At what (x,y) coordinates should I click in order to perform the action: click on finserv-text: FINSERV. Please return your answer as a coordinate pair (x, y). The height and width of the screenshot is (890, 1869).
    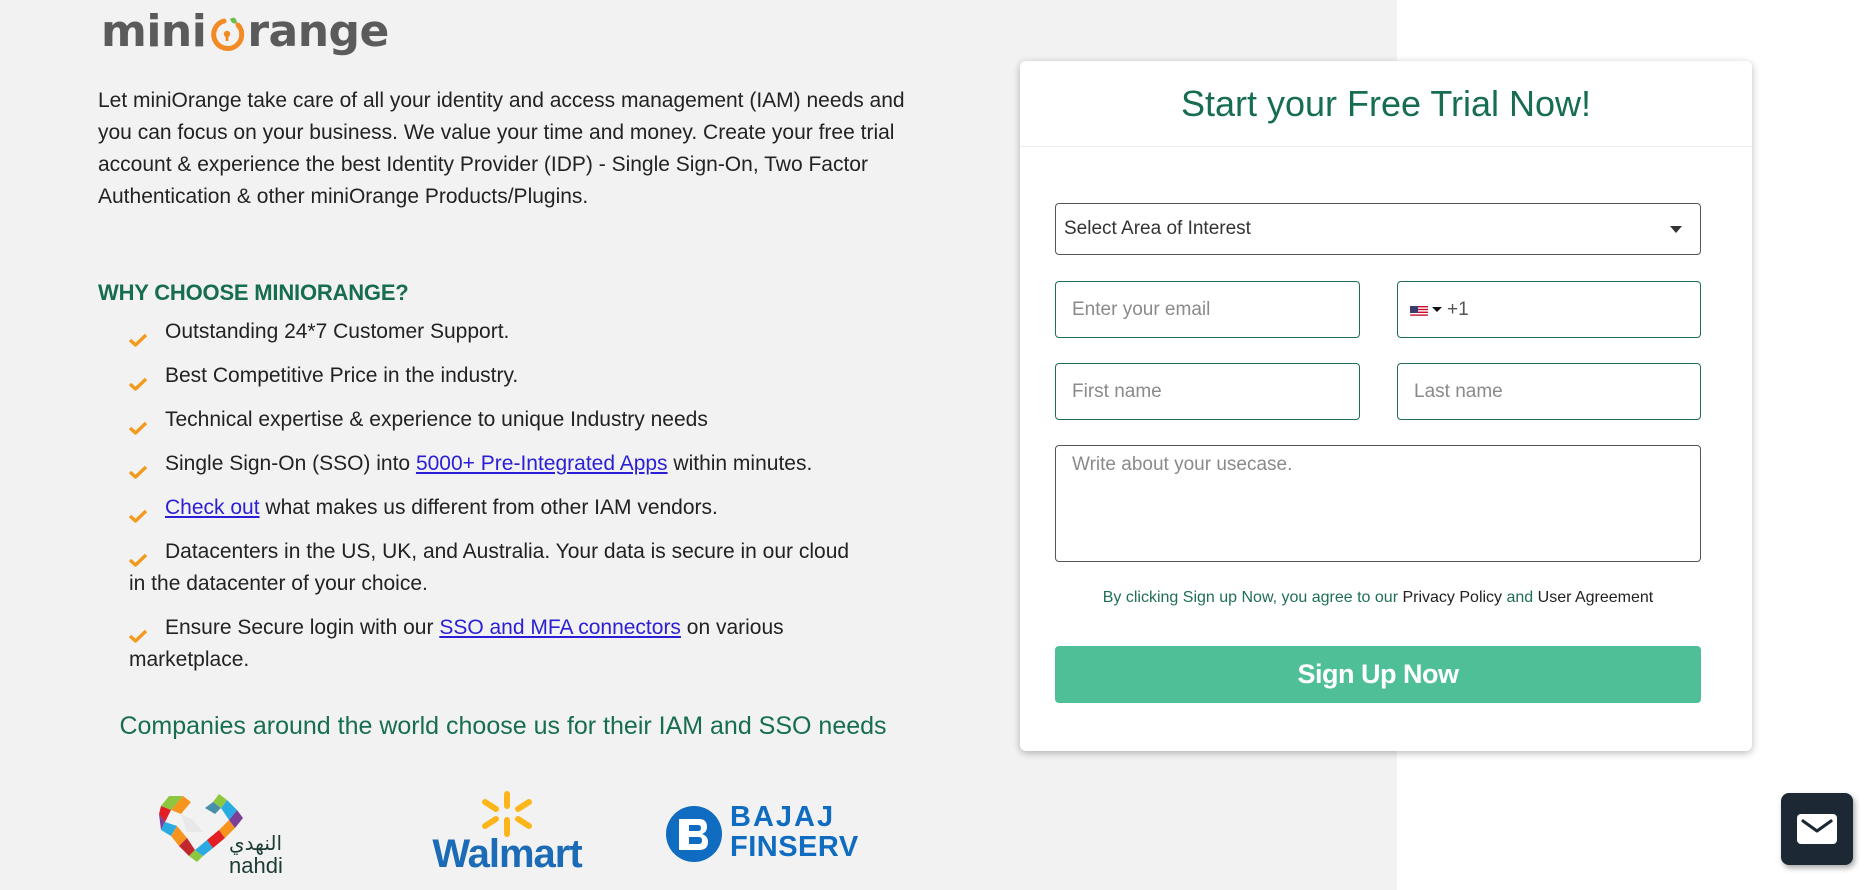
    Looking at the image, I should click on (794, 847).